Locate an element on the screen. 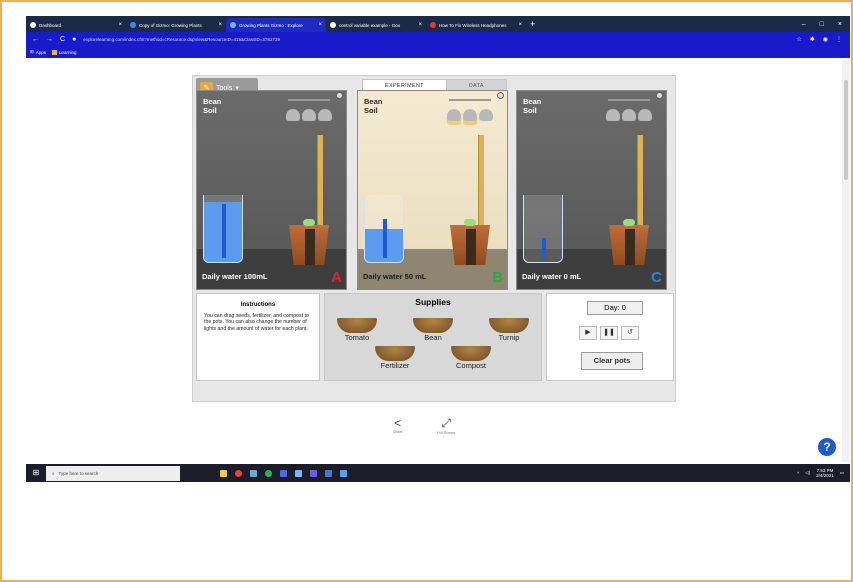 The height and width of the screenshot is (582, 853). taskbar-apps is located at coordinates (283, 473).